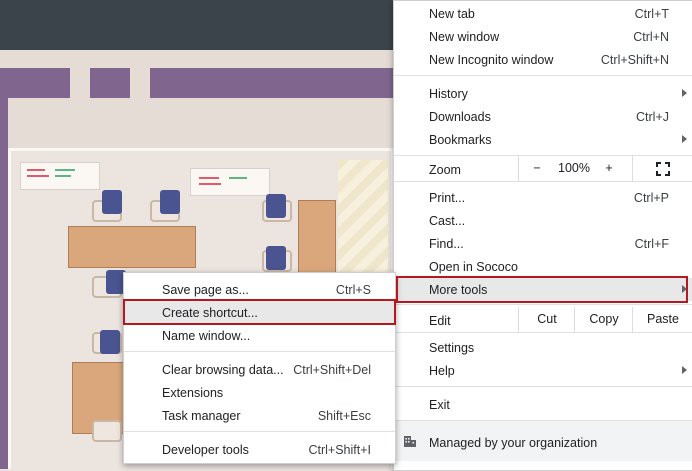  I want to click on menu-item-open-in-app: Open in Sococo, so click(543, 266).